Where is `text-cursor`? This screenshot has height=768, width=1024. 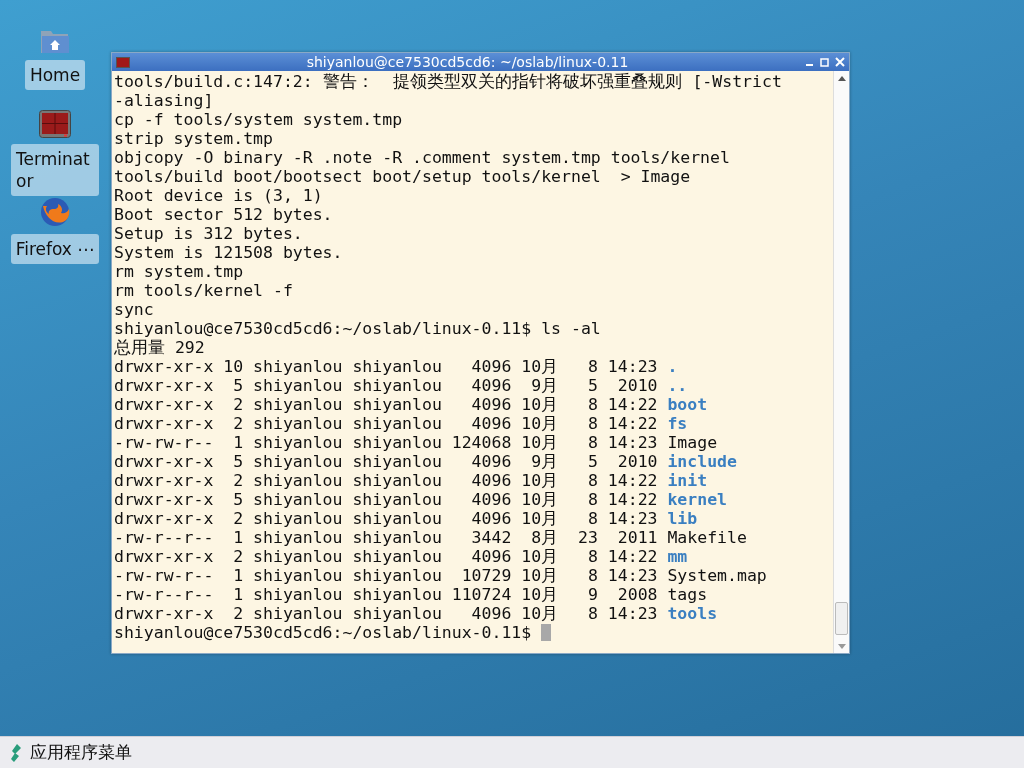
text-cursor is located at coordinates (546, 632).